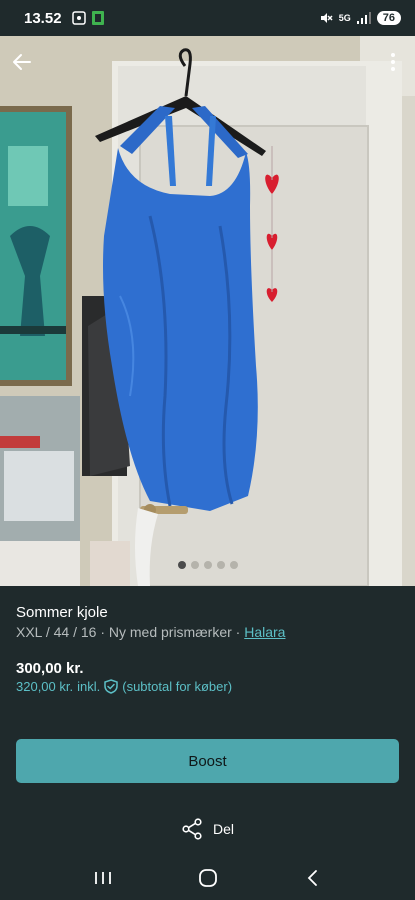 The height and width of the screenshot is (900, 415). What do you see at coordinates (78, 18) in the screenshot?
I see `screenshot-icon` at bounding box center [78, 18].